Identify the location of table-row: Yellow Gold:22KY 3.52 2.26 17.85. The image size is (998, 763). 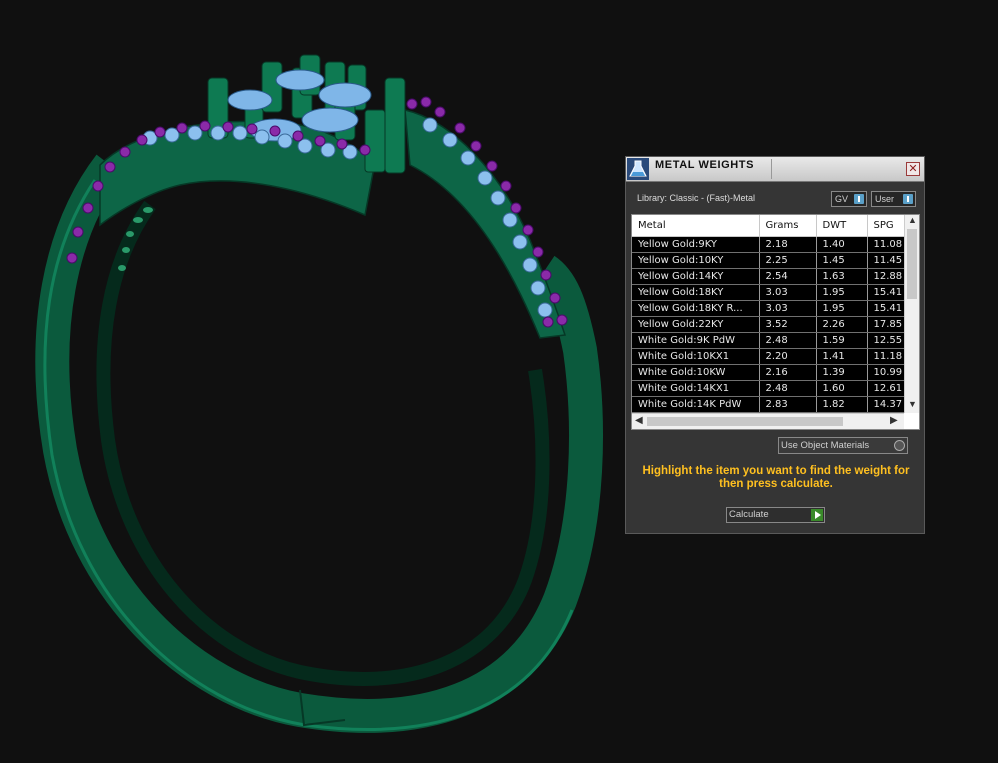
(768, 324).